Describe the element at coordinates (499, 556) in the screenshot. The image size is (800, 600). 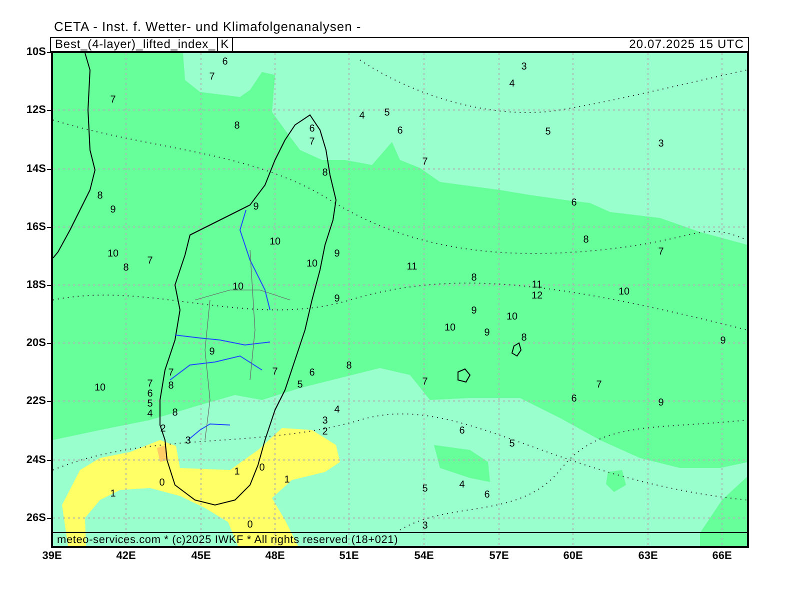
I see `longitude-label: 57E` at that location.